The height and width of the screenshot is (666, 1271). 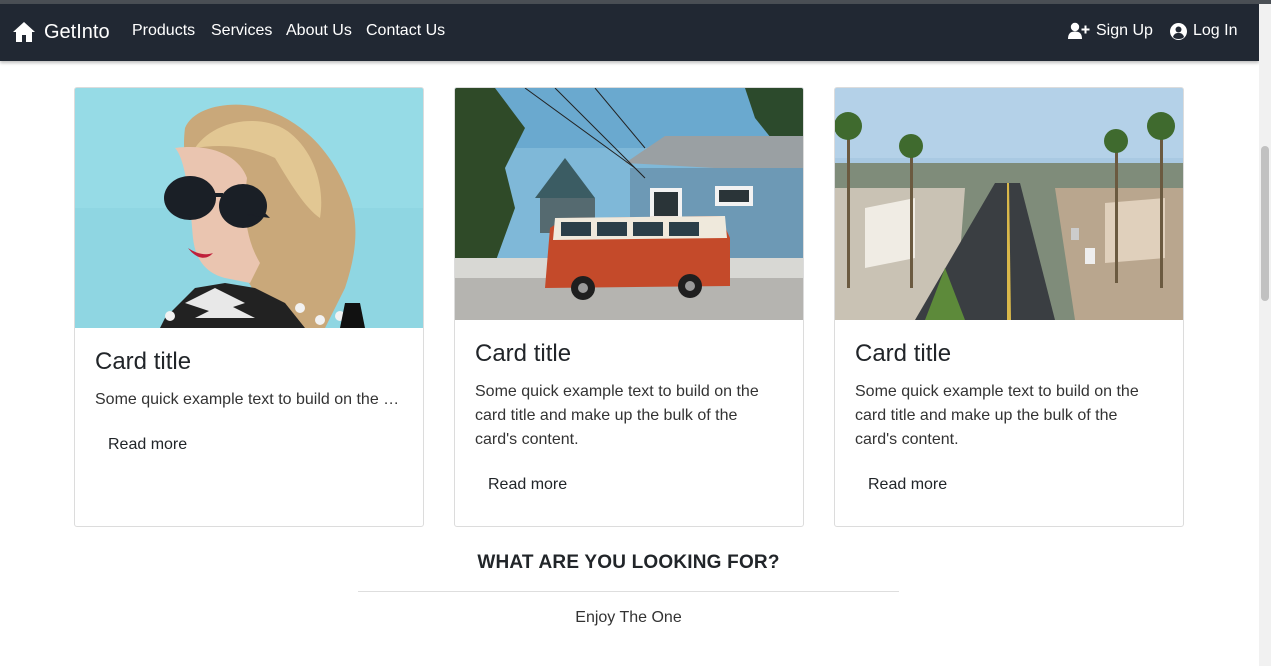 I want to click on login-link: Log In, so click(x=1203, y=31).